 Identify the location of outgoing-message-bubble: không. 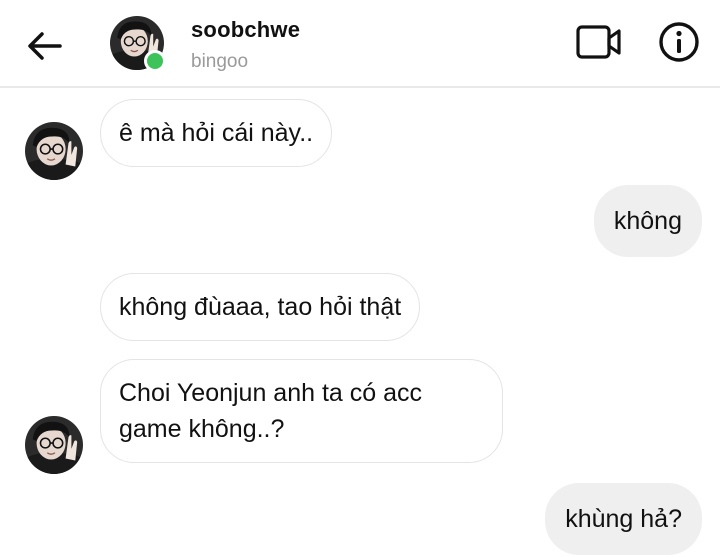
(647, 221).